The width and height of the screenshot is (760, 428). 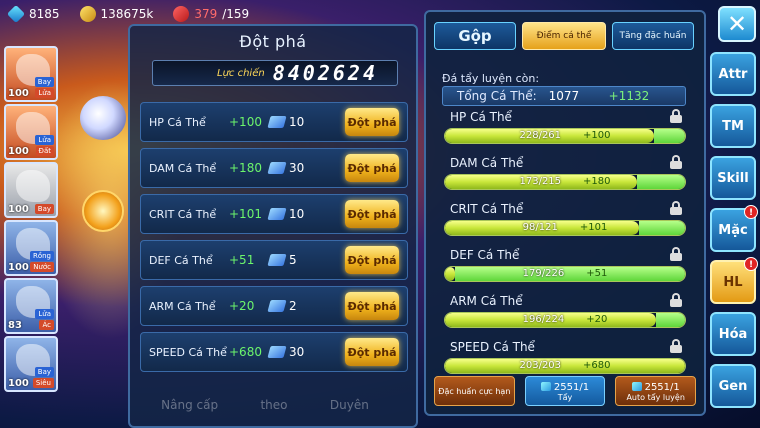 I want to click on team-slot: 100 Bay Siêu, so click(x=31, y=364).